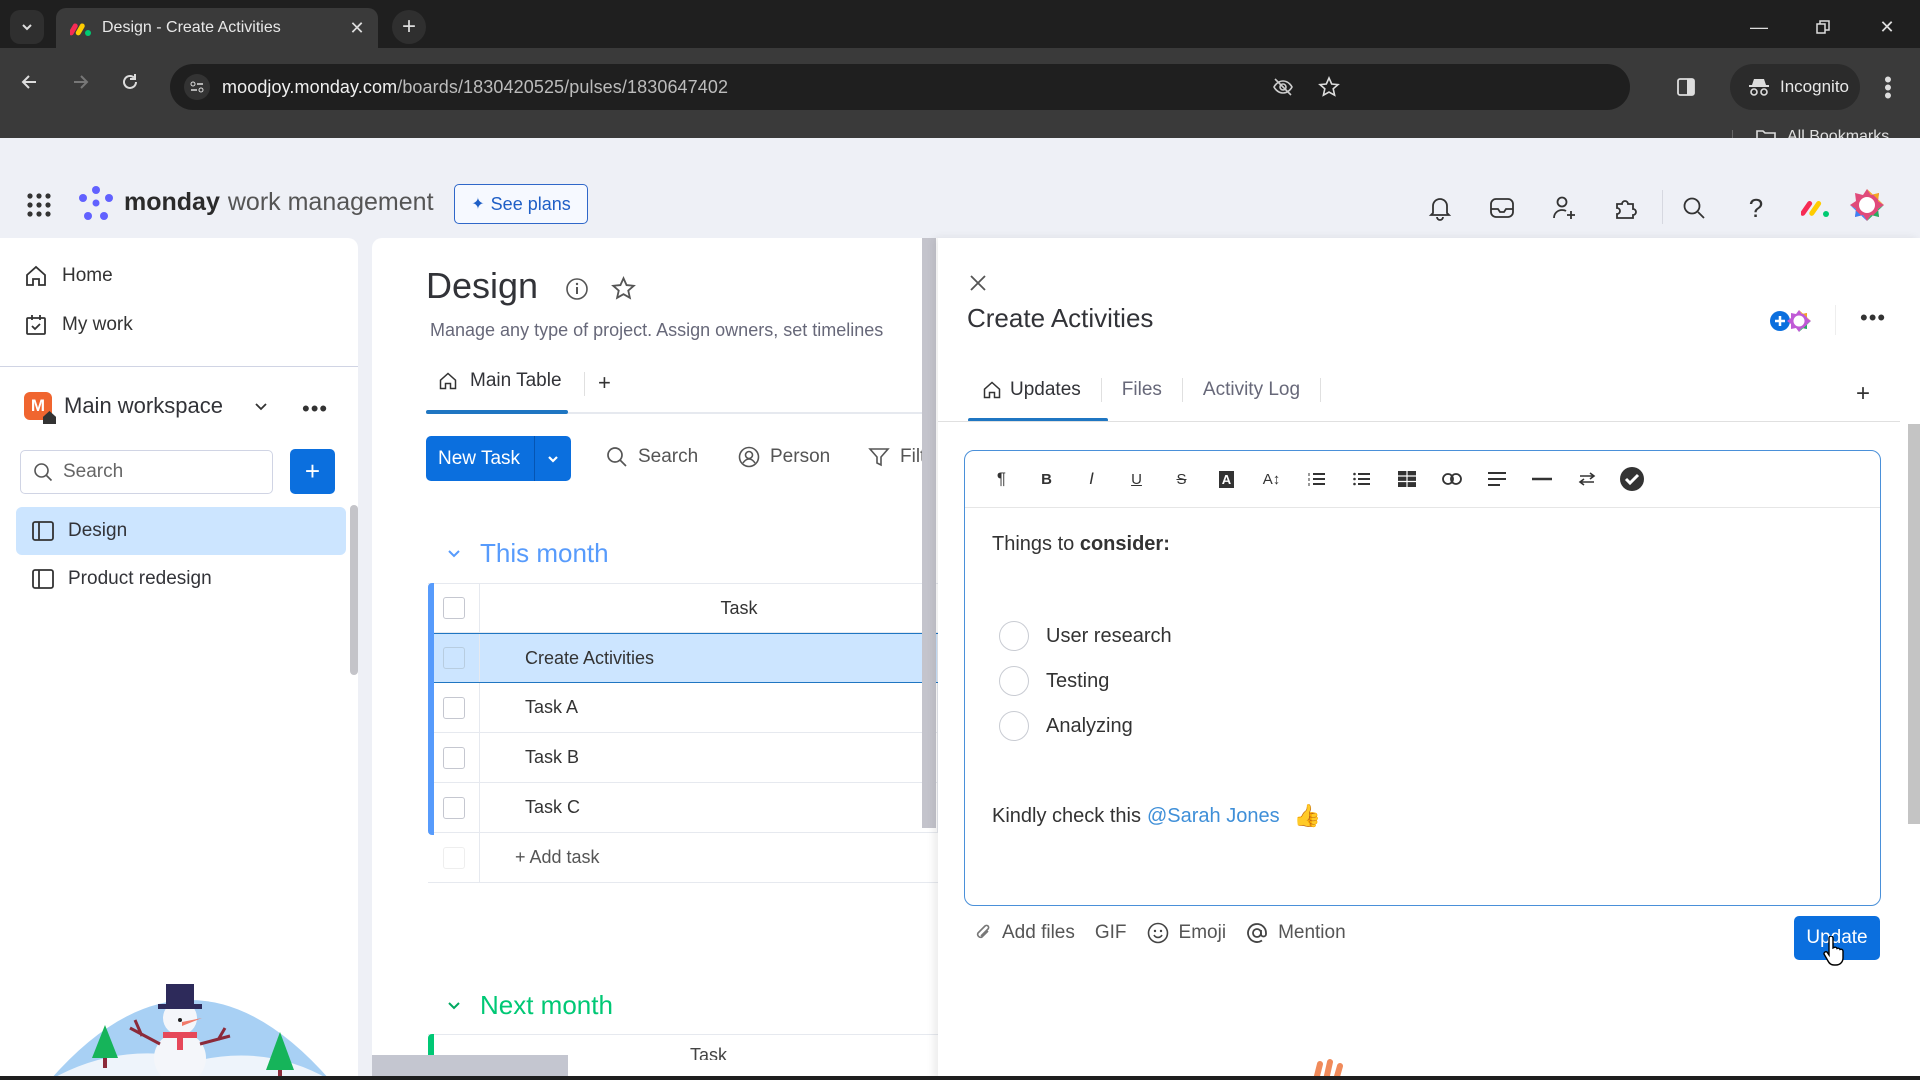  What do you see at coordinates (529, 1005) in the screenshot?
I see `group-next-month: Next month` at bounding box center [529, 1005].